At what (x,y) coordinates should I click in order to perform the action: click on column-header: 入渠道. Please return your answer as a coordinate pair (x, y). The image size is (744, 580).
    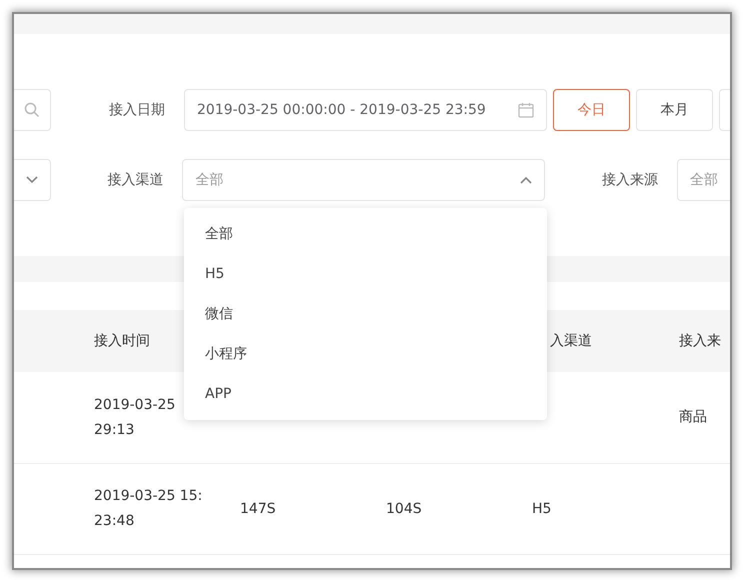
    Looking at the image, I should click on (571, 341).